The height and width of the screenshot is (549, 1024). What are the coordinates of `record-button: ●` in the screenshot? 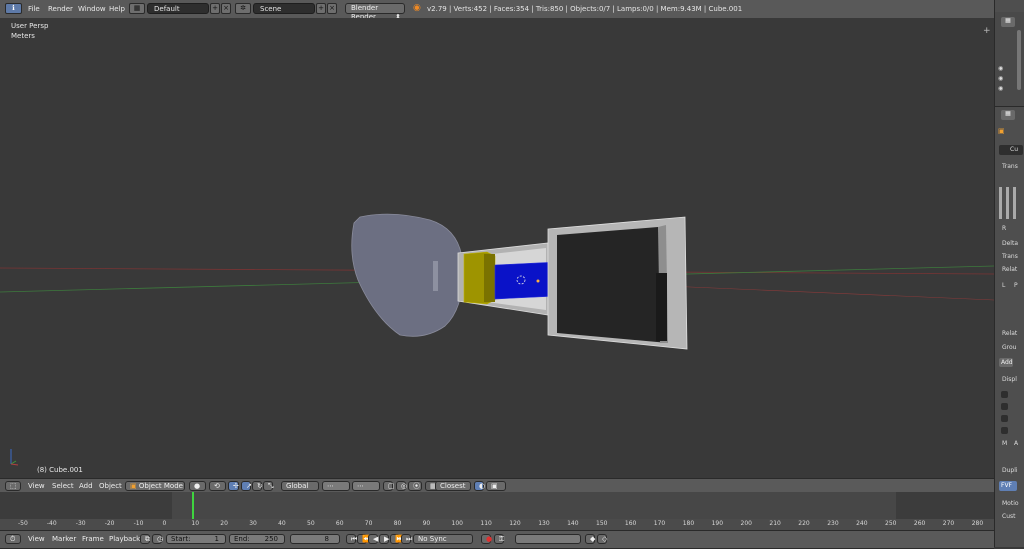 It's located at (486, 539).